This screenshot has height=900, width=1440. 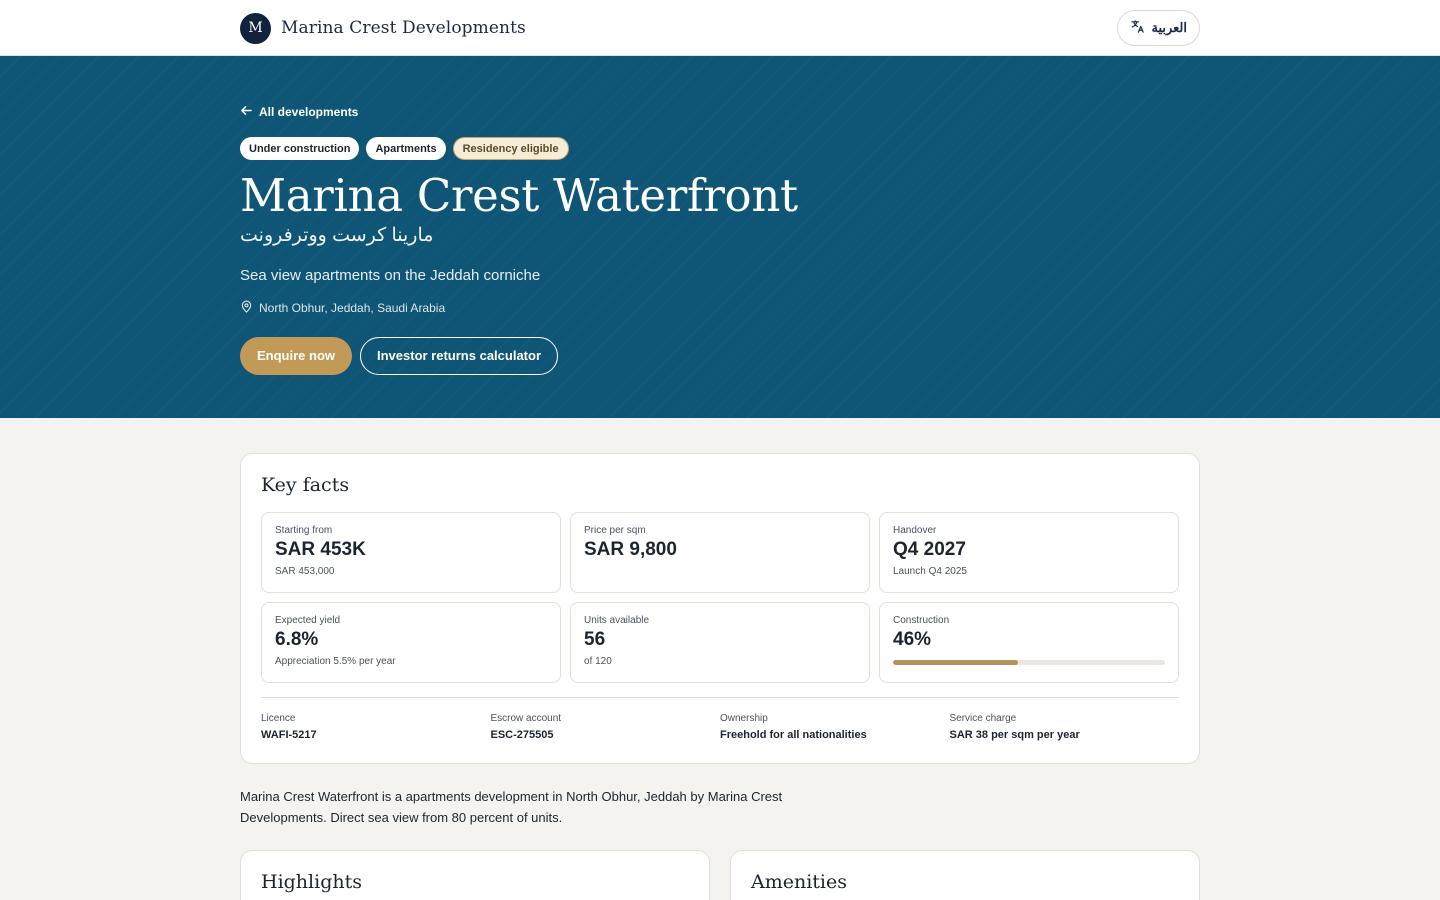 I want to click on fact-value: Q4 2027, so click(x=929, y=549).